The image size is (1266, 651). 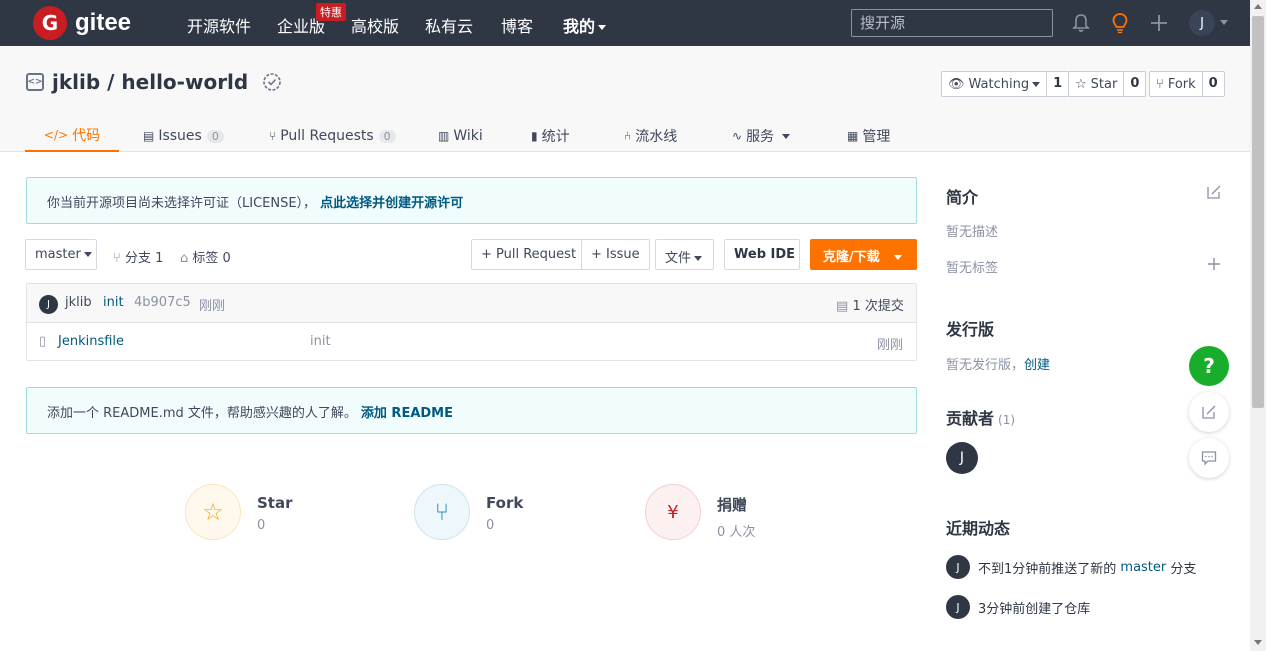 What do you see at coordinates (180, 136) in the screenshot?
I see `tab-issues-label: Issues` at bounding box center [180, 136].